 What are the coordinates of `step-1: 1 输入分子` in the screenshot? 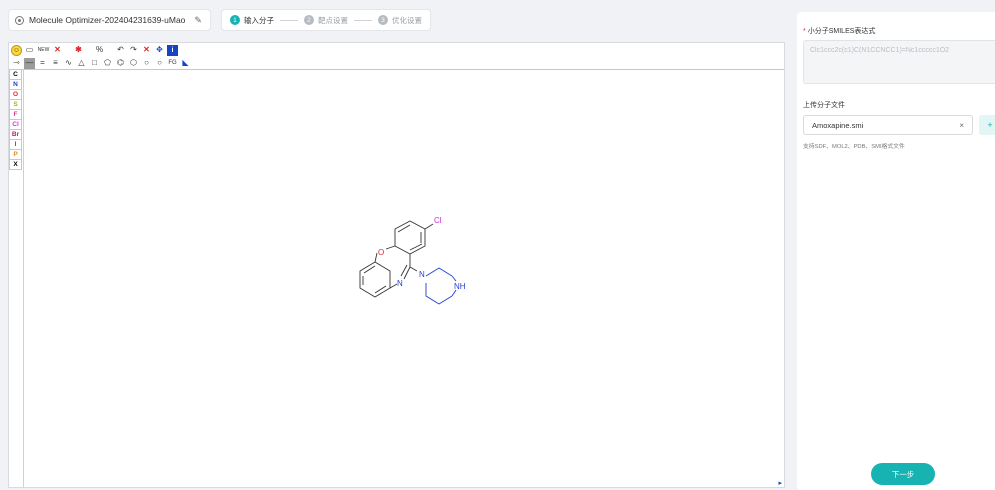 It's located at (251, 20).